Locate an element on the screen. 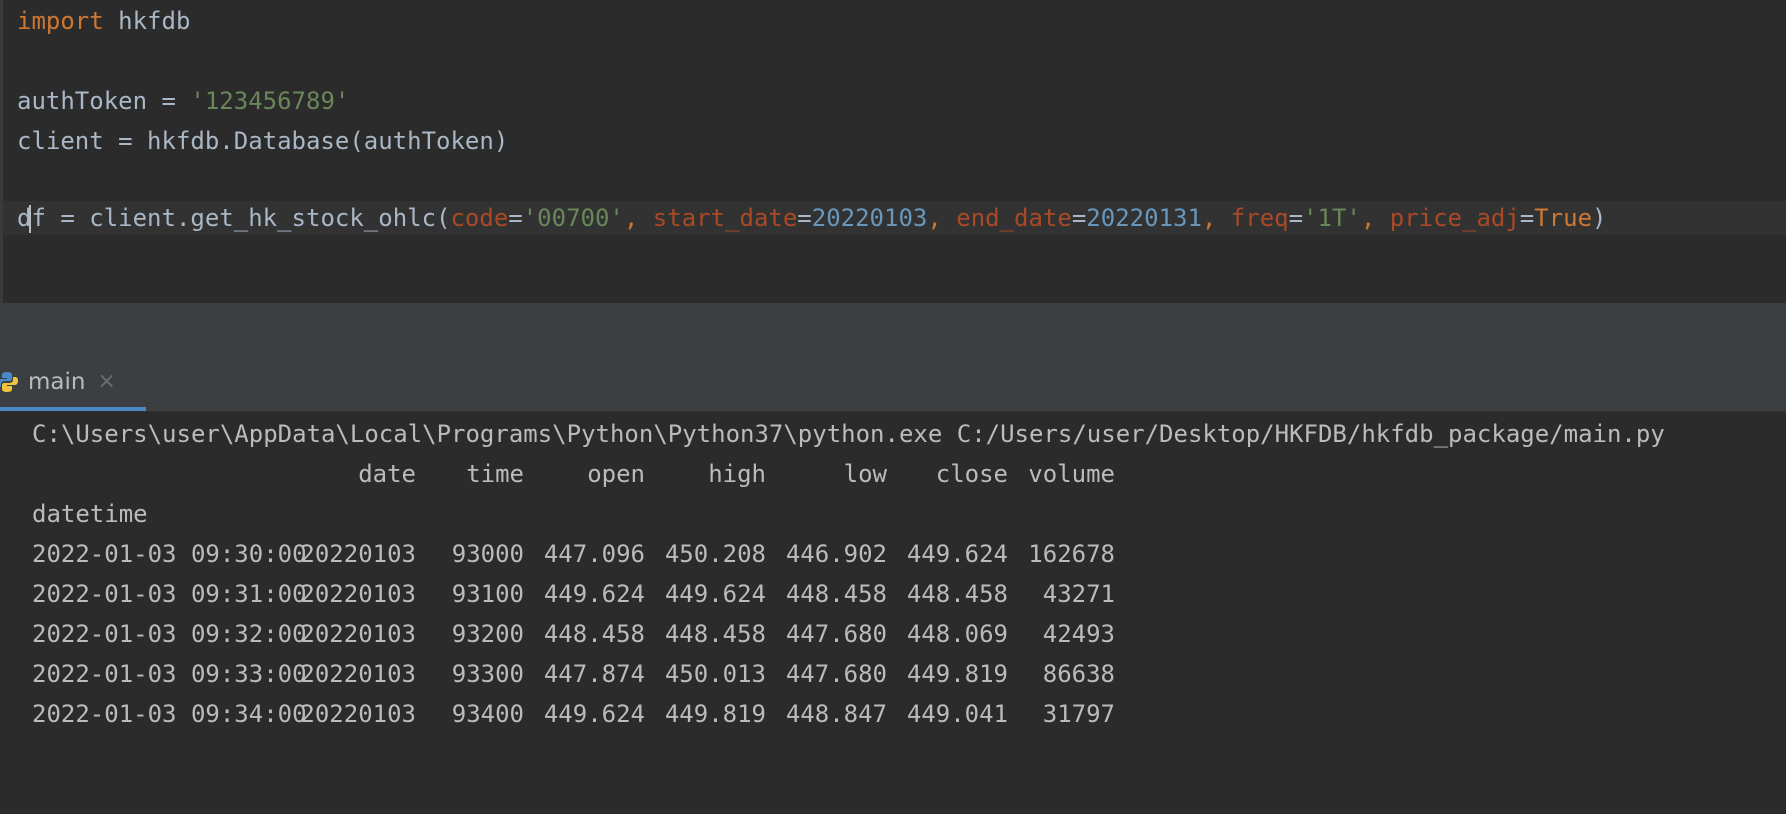 This screenshot has width=1786, height=814. row-close-cell: 449.041 is located at coordinates (957, 714).